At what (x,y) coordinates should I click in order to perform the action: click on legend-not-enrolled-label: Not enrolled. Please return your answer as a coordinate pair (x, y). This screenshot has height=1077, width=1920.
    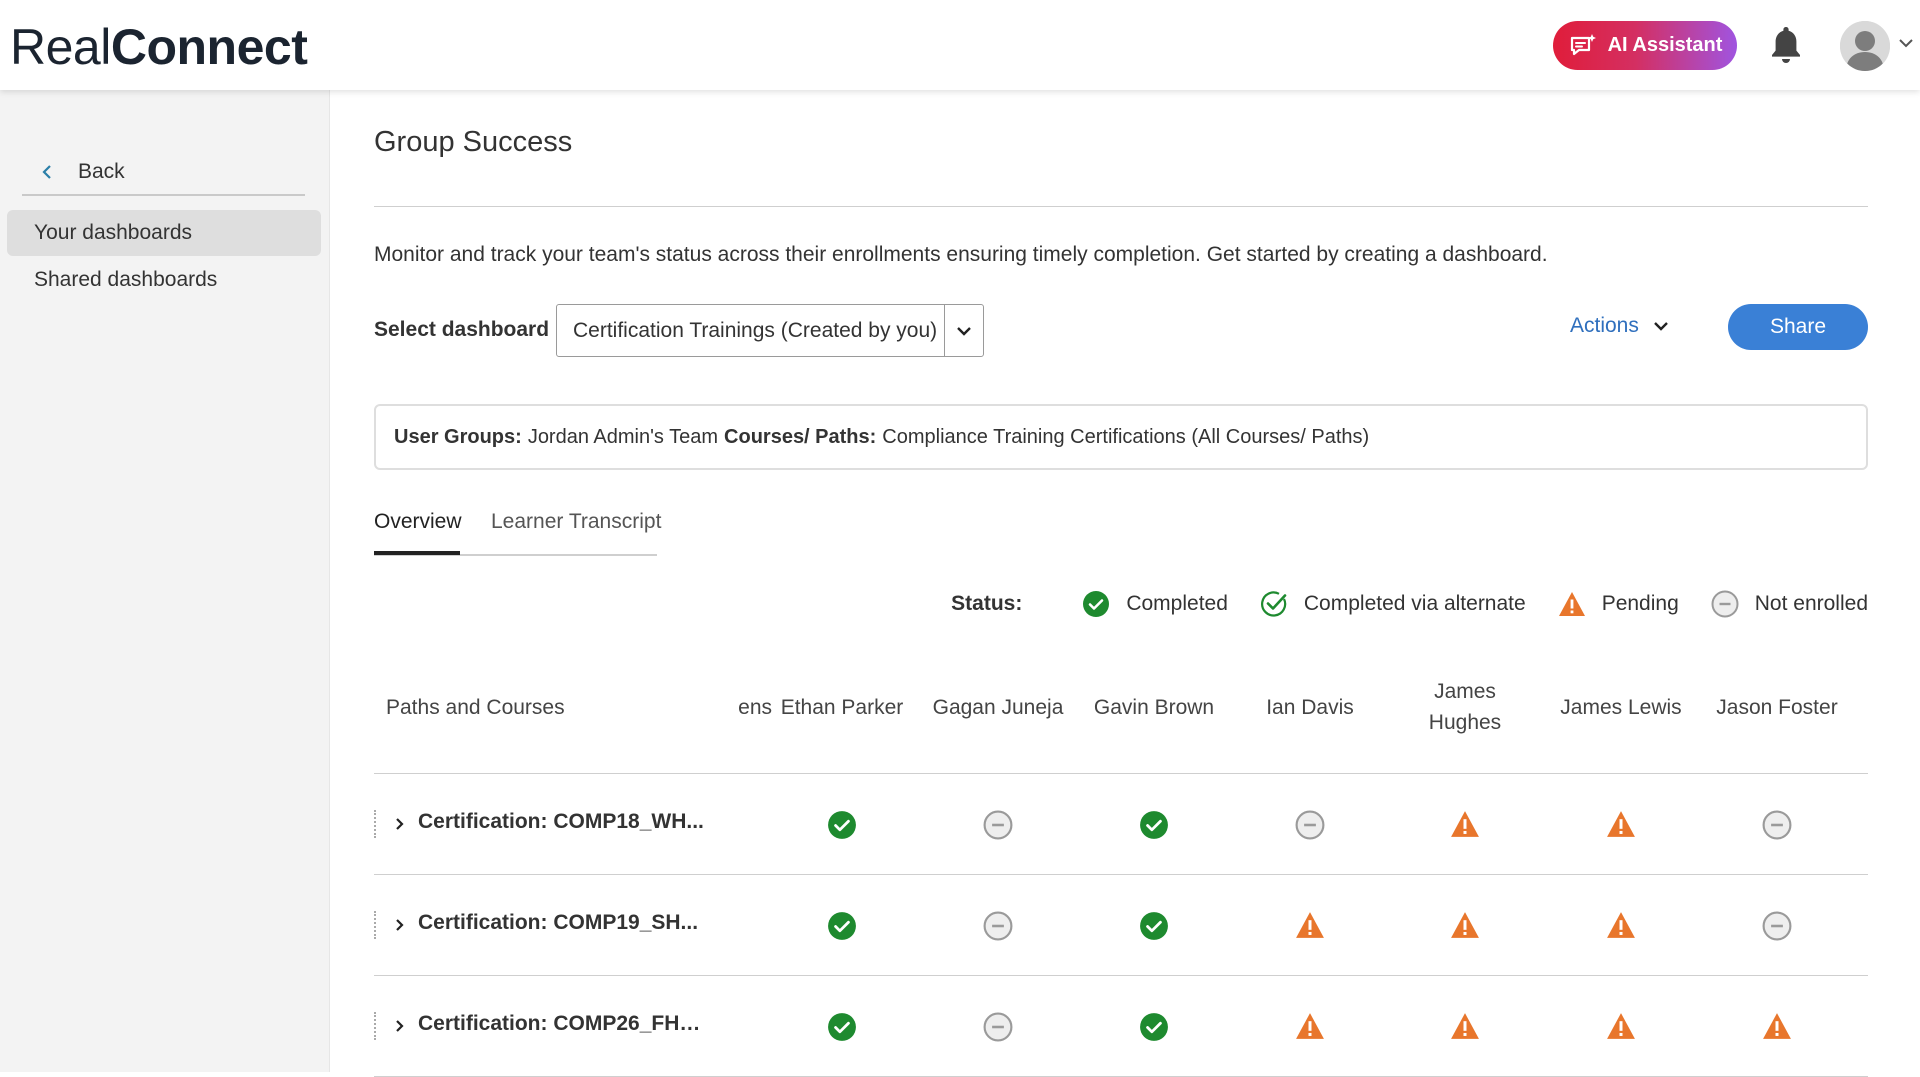
    Looking at the image, I should click on (1811, 603).